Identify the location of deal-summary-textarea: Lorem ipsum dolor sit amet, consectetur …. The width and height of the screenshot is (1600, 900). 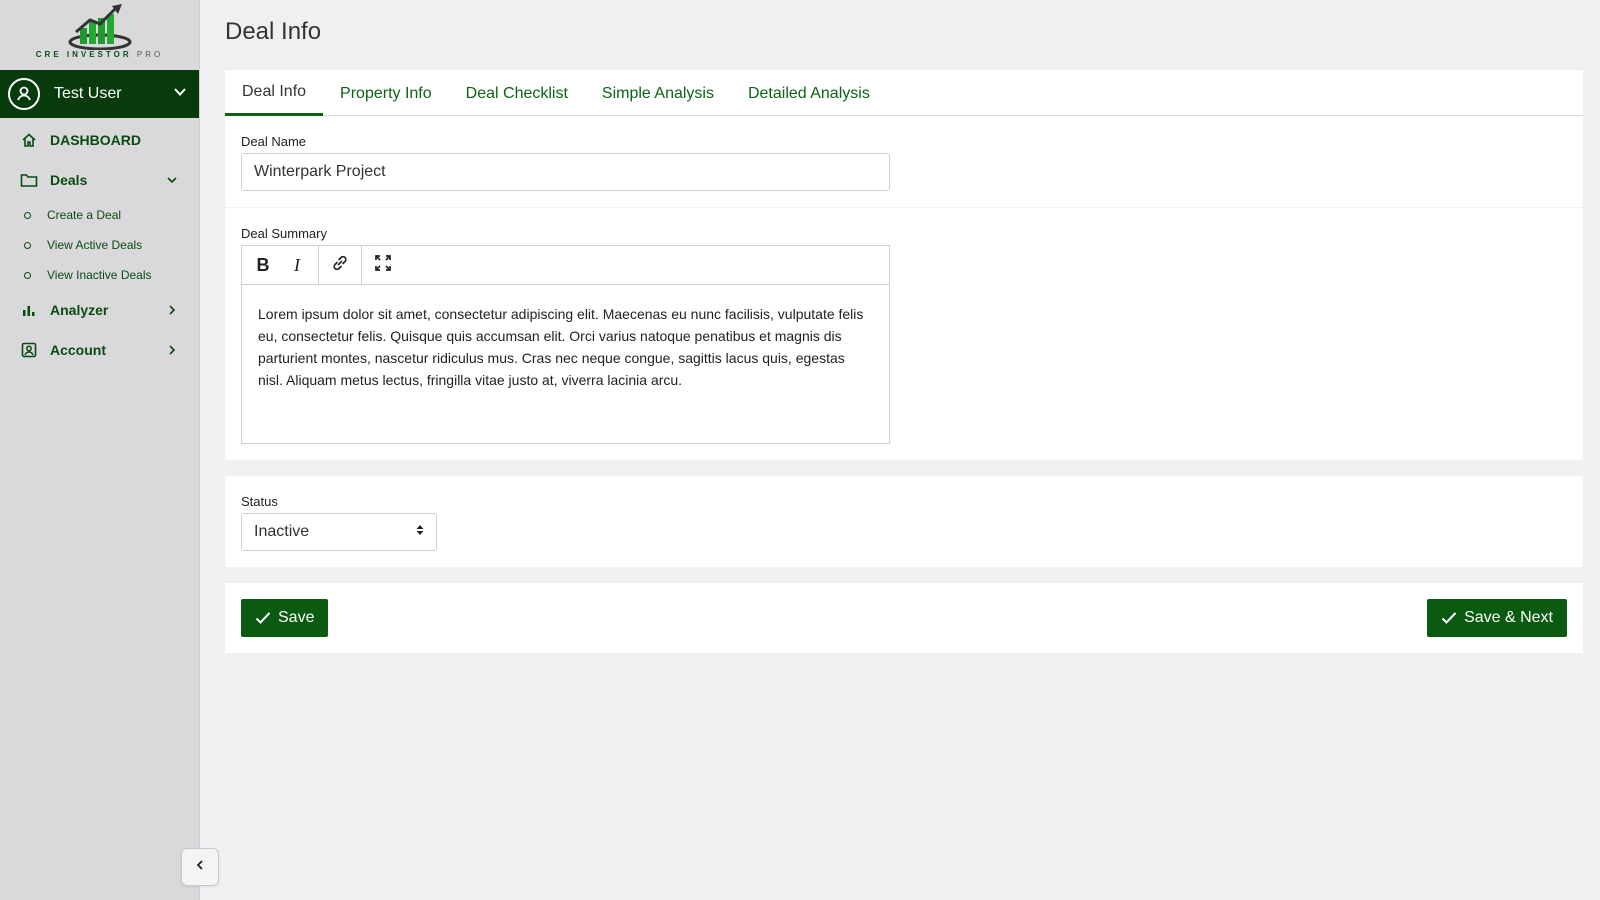
(565, 364).